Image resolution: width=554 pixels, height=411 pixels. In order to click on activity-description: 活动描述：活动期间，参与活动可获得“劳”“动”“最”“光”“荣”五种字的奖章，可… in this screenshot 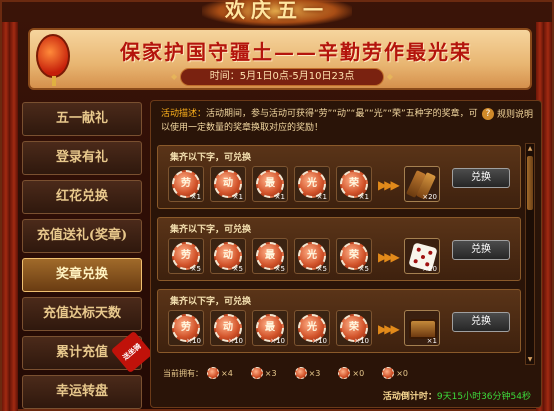, I will do `click(321, 121)`.